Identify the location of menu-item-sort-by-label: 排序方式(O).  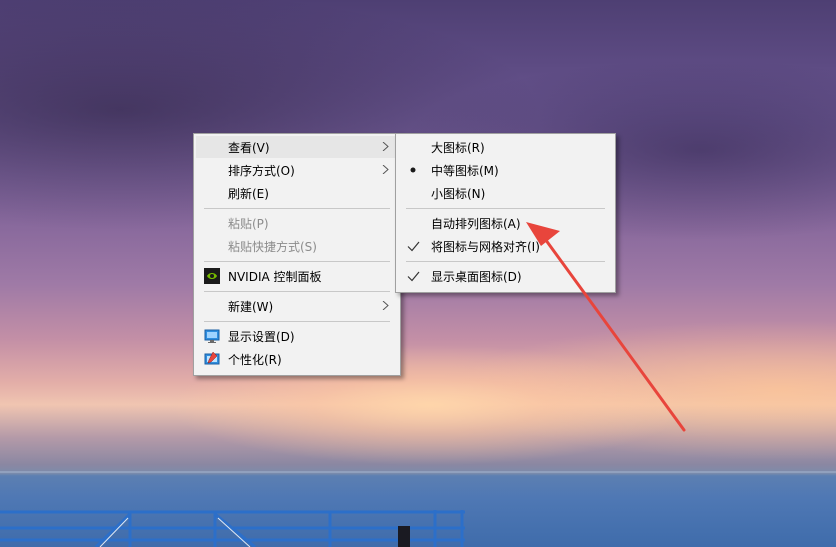
(261, 170).